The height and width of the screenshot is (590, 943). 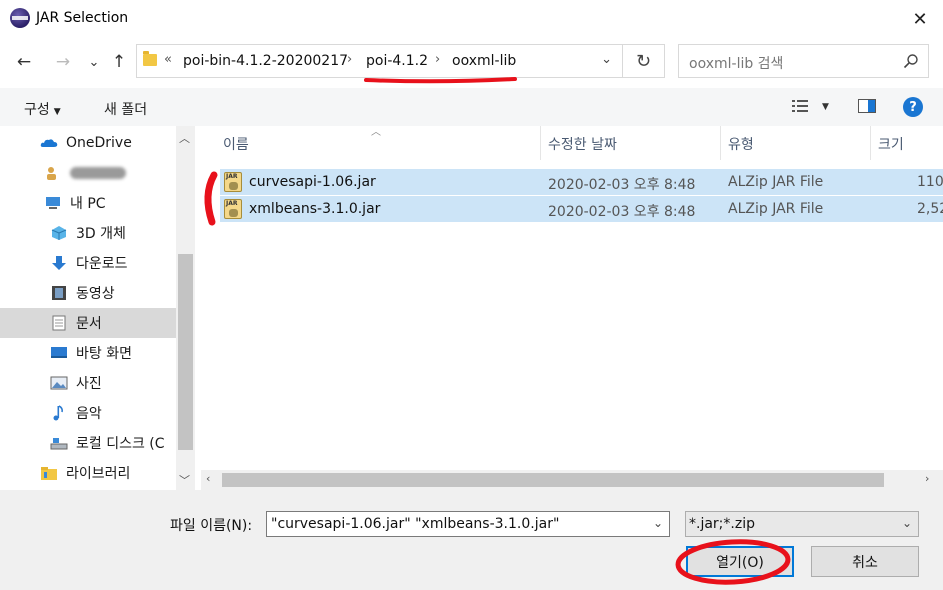 What do you see at coordinates (104, 354) in the screenshot?
I see `sidebar-item-label: 바탕 화면` at bounding box center [104, 354].